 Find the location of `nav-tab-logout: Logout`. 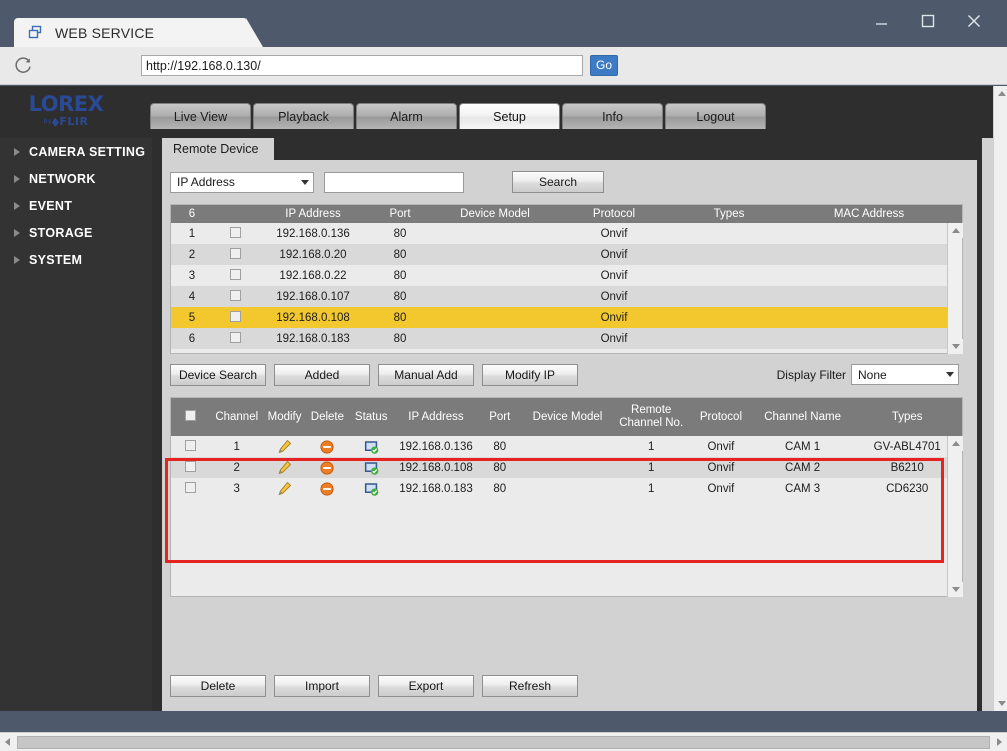

nav-tab-logout: Logout is located at coordinates (715, 116).